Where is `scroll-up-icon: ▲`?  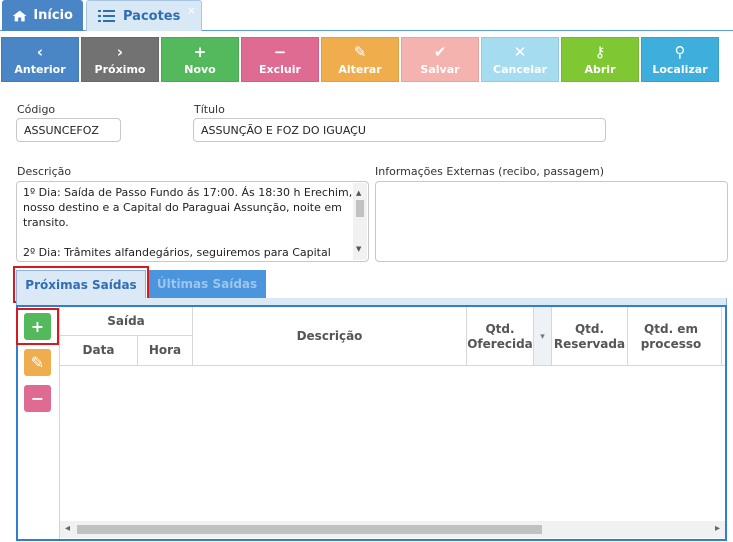
scroll-up-icon: ▲ is located at coordinates (358, 193).